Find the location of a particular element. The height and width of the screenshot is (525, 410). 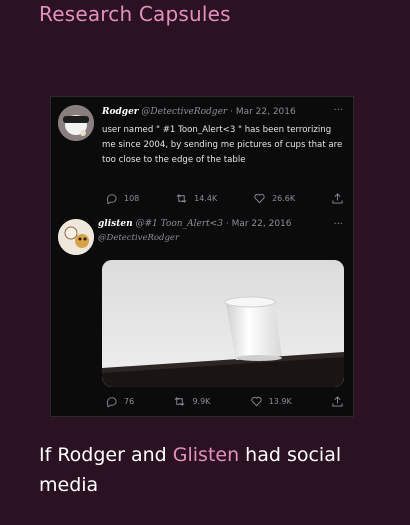

tweet-actions: 76 9.9K 13.9K is located at coordinates (224, 401).